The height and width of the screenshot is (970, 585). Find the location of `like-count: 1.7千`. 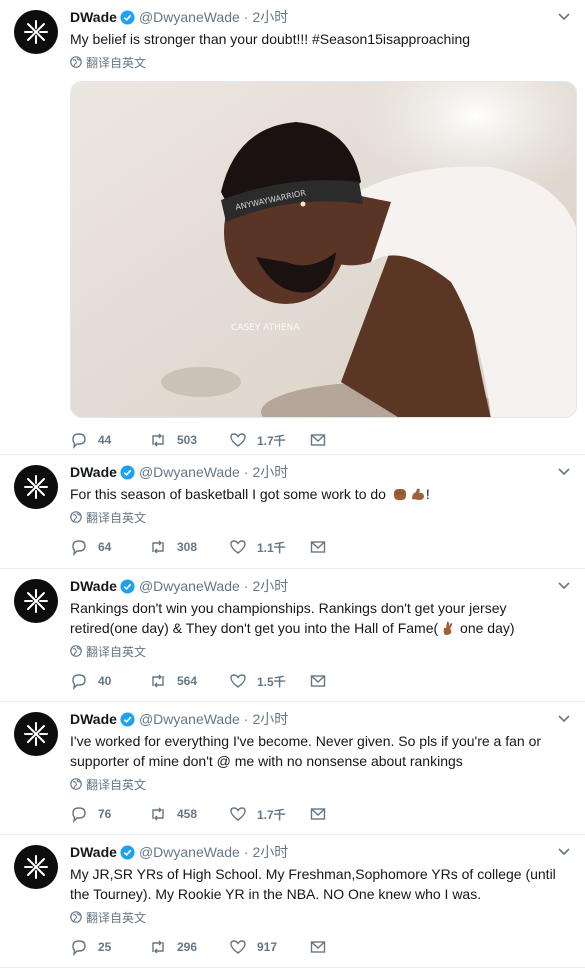

like-count: 1.7千 is located at coordinates (271, 814).